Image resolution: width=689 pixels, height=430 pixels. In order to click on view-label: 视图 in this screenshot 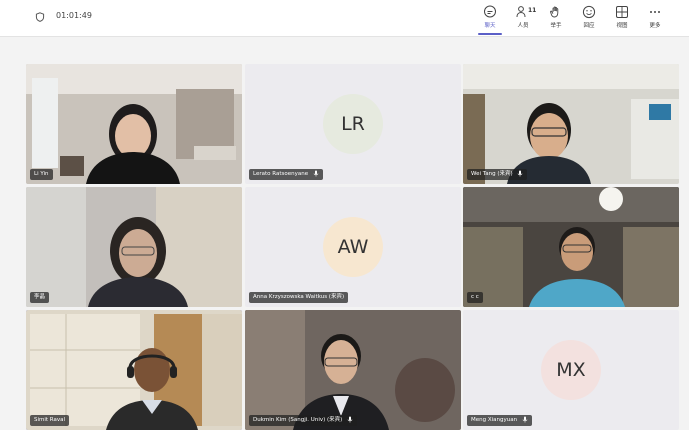, I will do `click(622, 26)`.